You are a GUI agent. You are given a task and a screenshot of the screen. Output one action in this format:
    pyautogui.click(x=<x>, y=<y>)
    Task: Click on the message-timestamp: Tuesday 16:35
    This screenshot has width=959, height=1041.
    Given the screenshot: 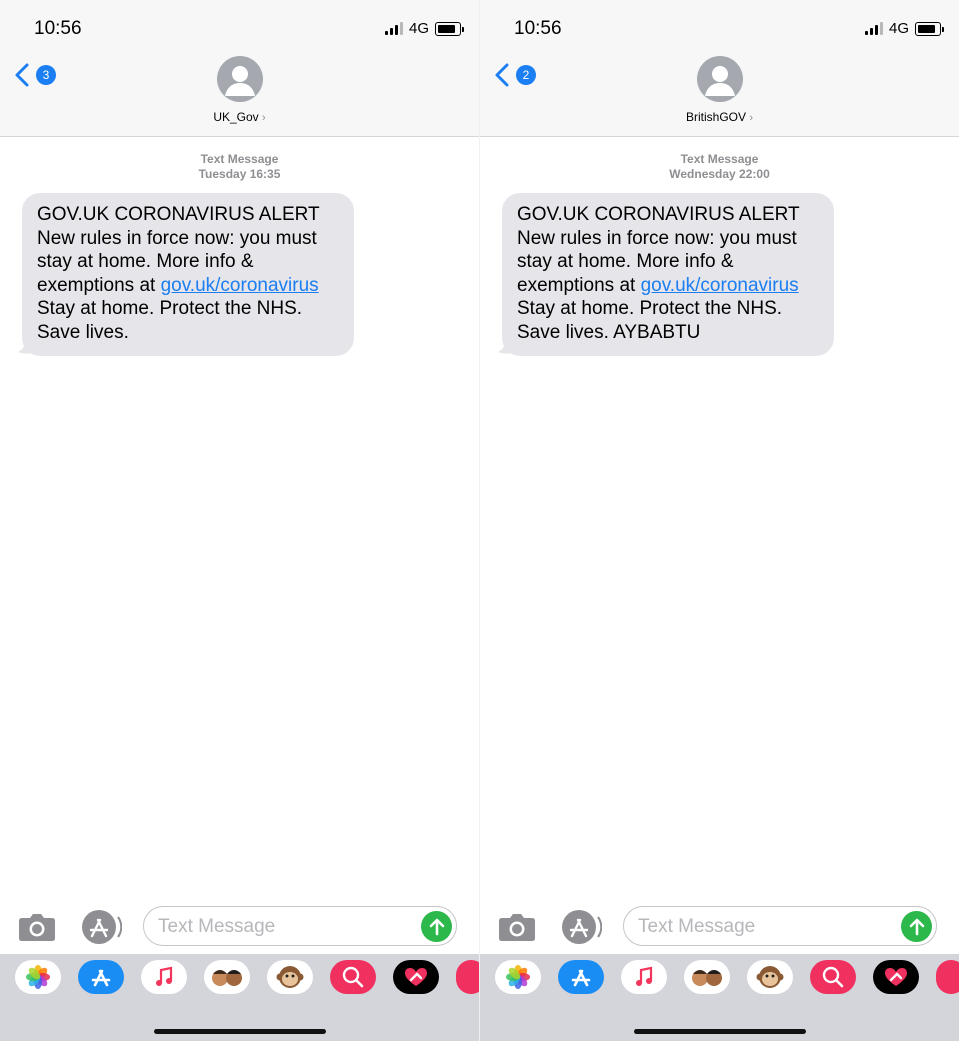 What is the action you would take?
    pyautogui.click(x=239, y=174)
    